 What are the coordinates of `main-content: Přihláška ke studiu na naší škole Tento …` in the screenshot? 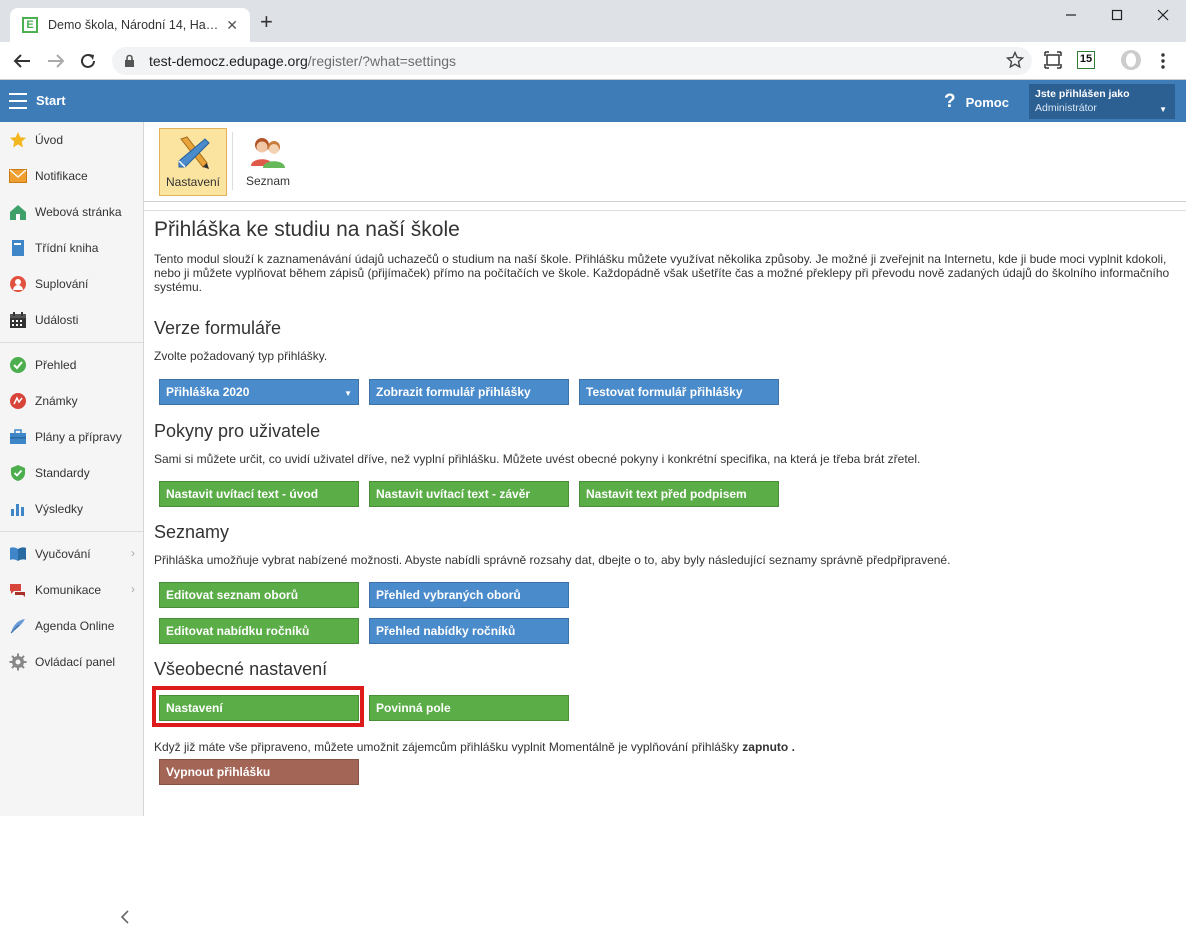 It's located at (664, 256).